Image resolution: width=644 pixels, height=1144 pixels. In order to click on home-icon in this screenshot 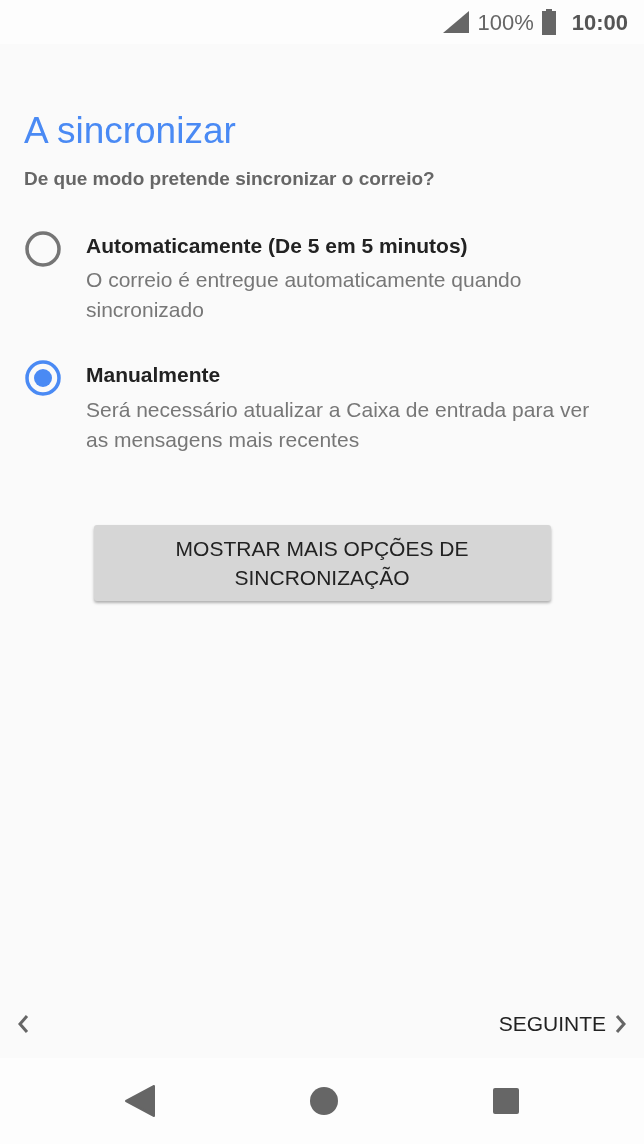, I will do `click(324, 1101)`.